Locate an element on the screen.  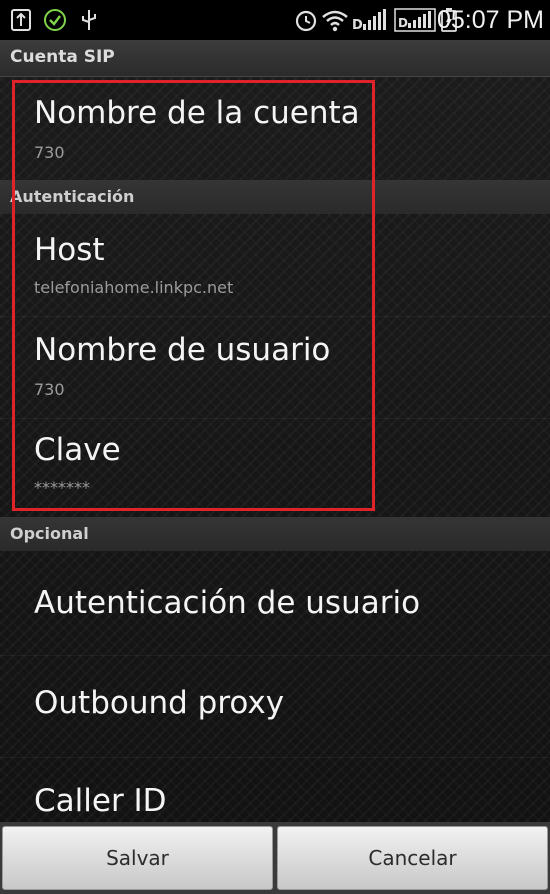
pref-host: Host telefoniahome.linkpc.net is located at coordinates (275, 265).